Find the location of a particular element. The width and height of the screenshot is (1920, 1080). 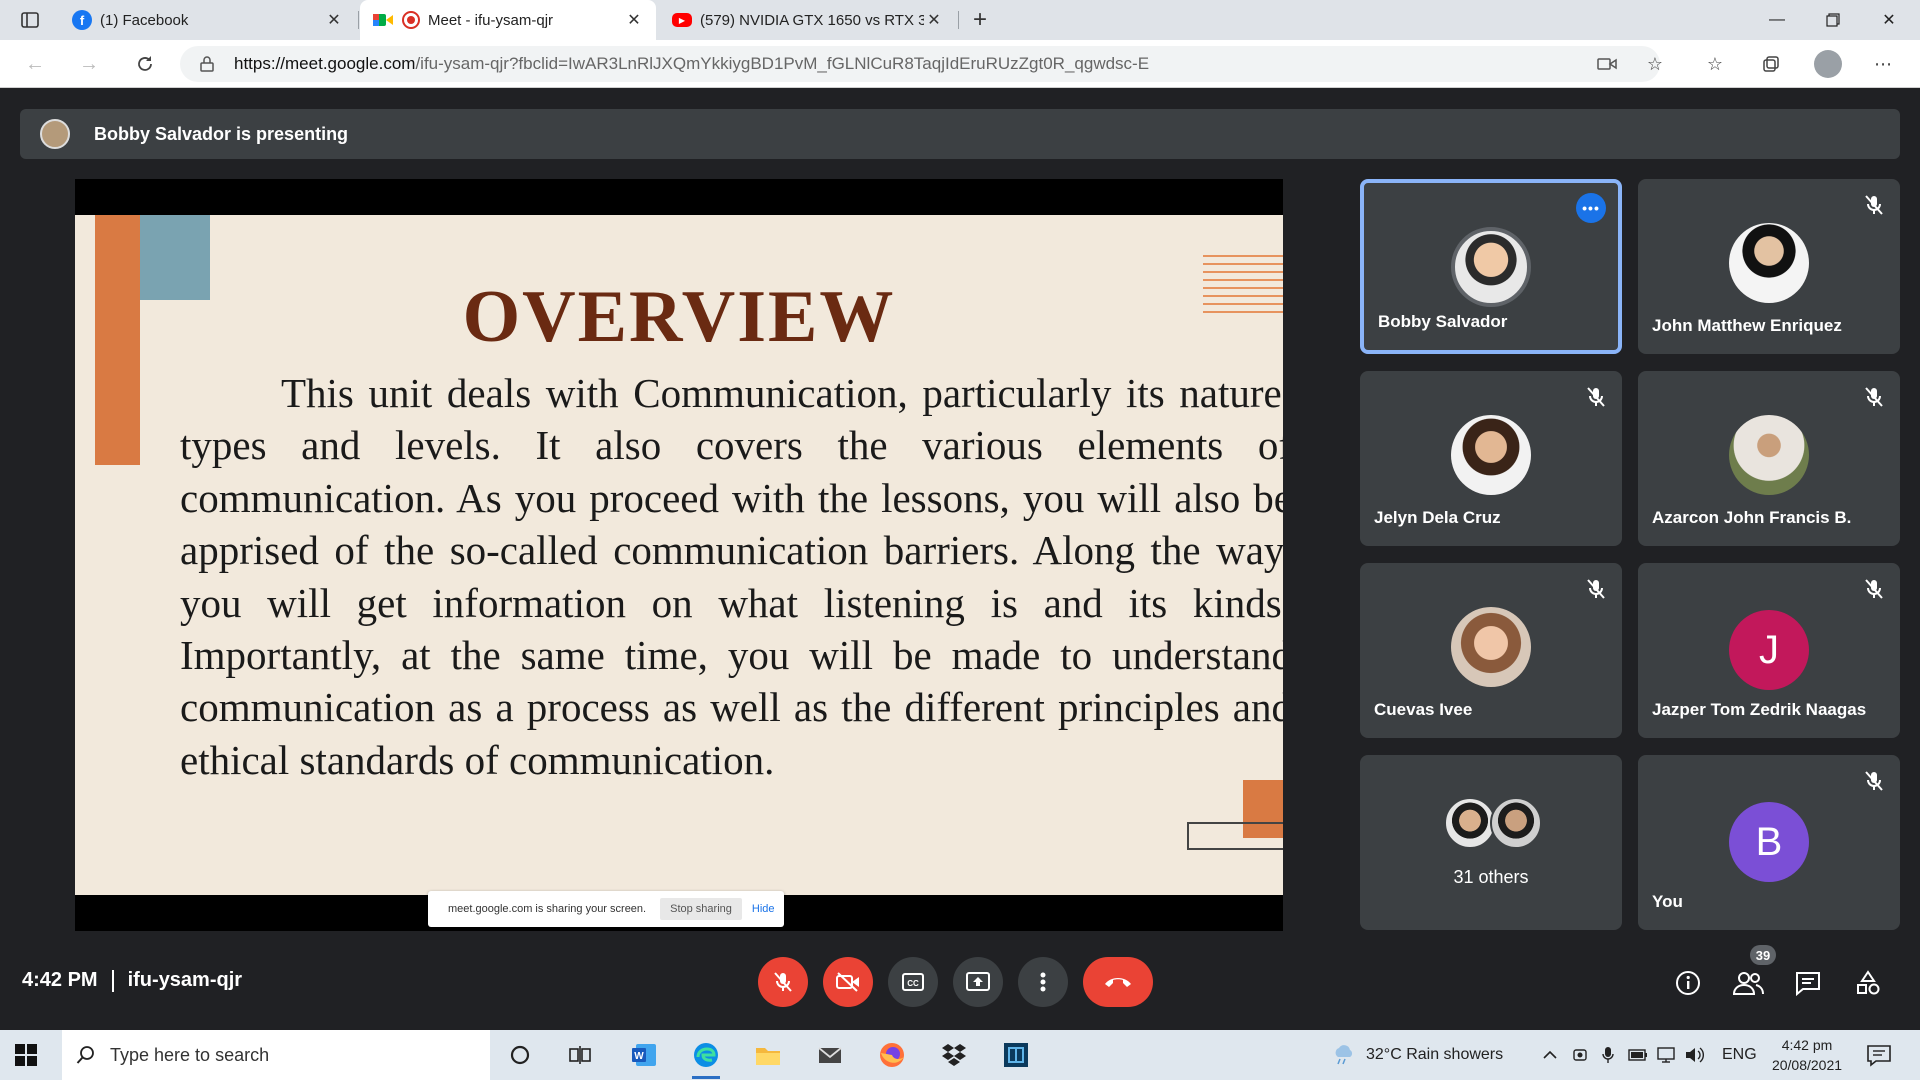

presenting-text: Bobby Salvador is presenting is located at coordinates (221, 133).